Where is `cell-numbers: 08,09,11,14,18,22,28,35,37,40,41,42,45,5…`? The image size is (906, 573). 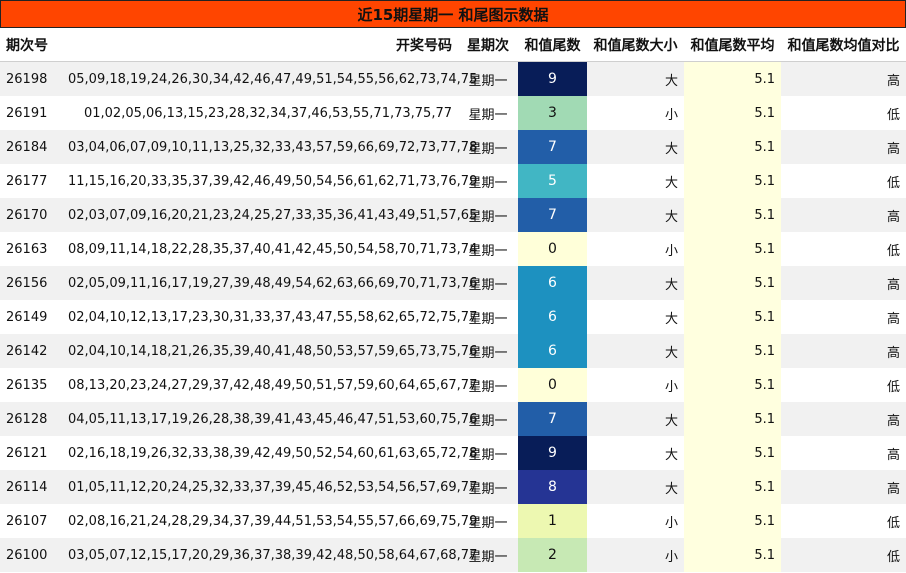
cell-numbers: 08,09,11,14,18,22,28,35,37,40,41,42,45,5… is located at coordinates (269, 249).